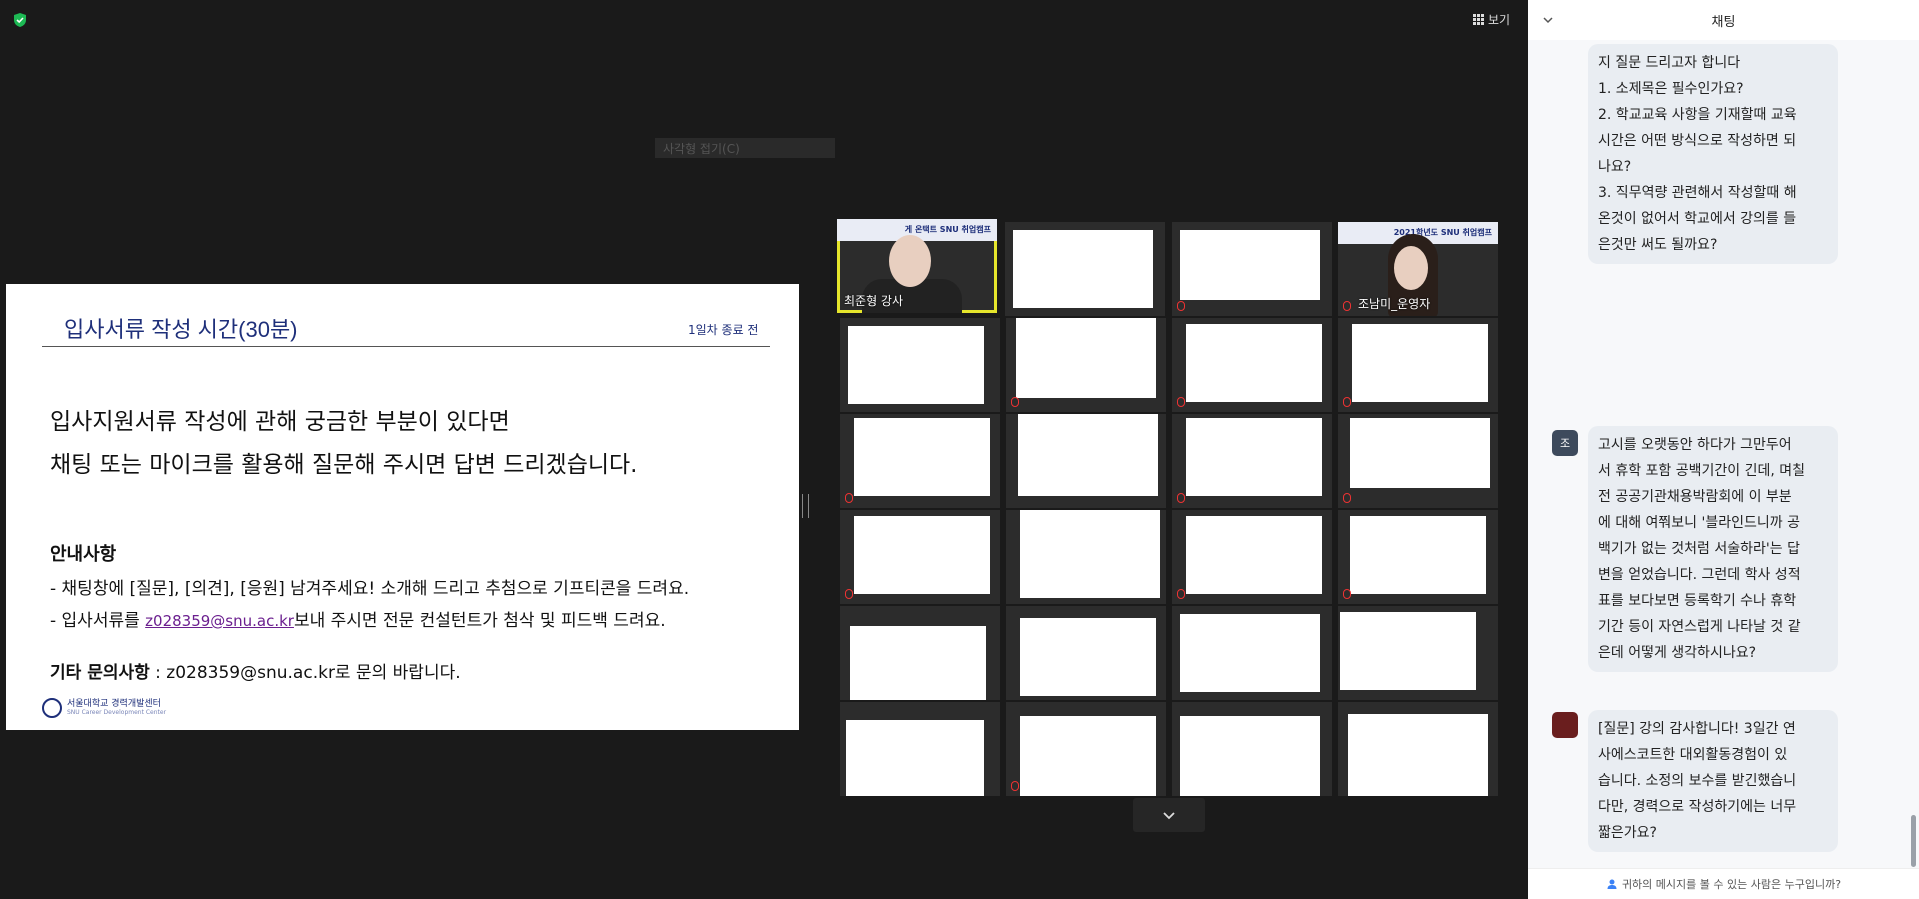 This screenshot has height=899, width=1919. I want to click on message-line: 온것이 없어서 학교에서 강의를 들, so click(1697, 219).